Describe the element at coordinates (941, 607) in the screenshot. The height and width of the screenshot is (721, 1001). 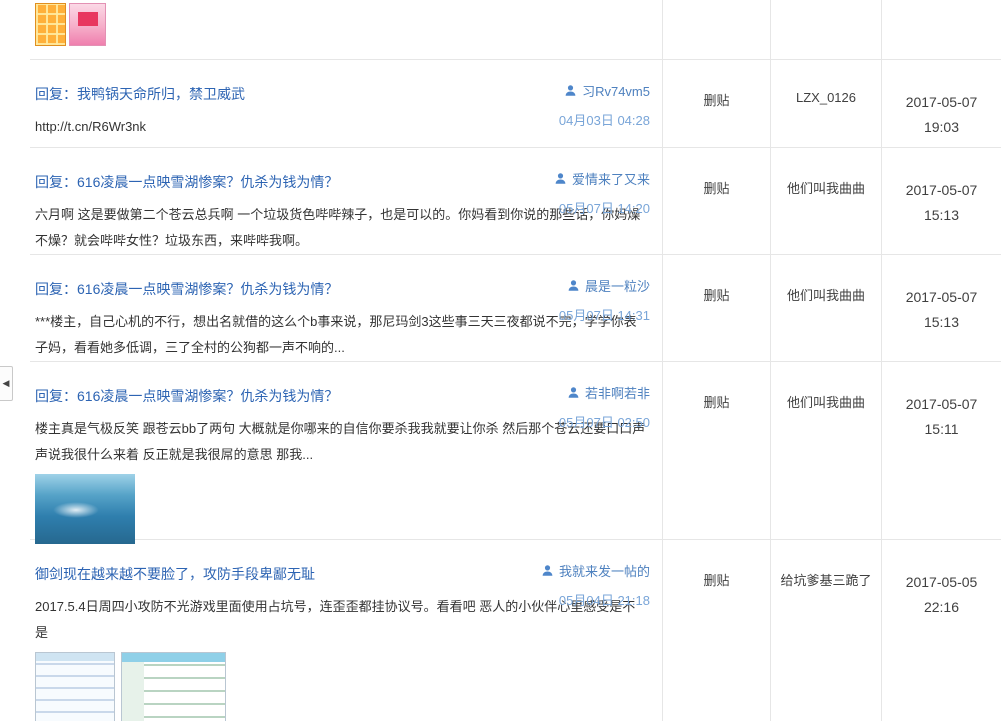
I see `deleted-time: 22:16` at that location.